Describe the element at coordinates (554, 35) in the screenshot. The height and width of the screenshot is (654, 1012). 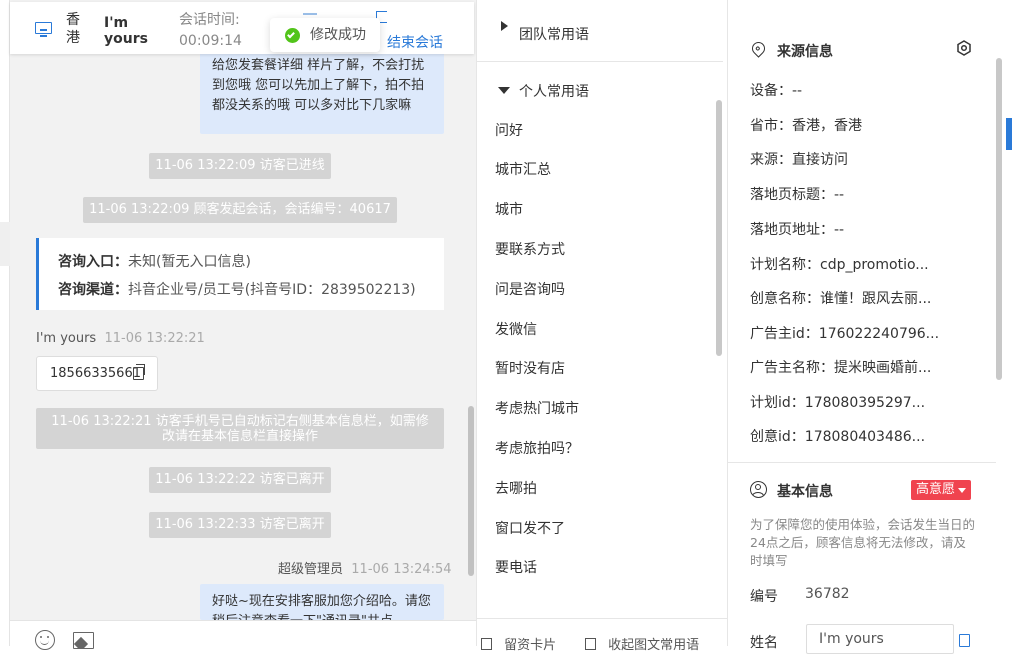
I see `team-phrases-label: 团队常用语` at that location.